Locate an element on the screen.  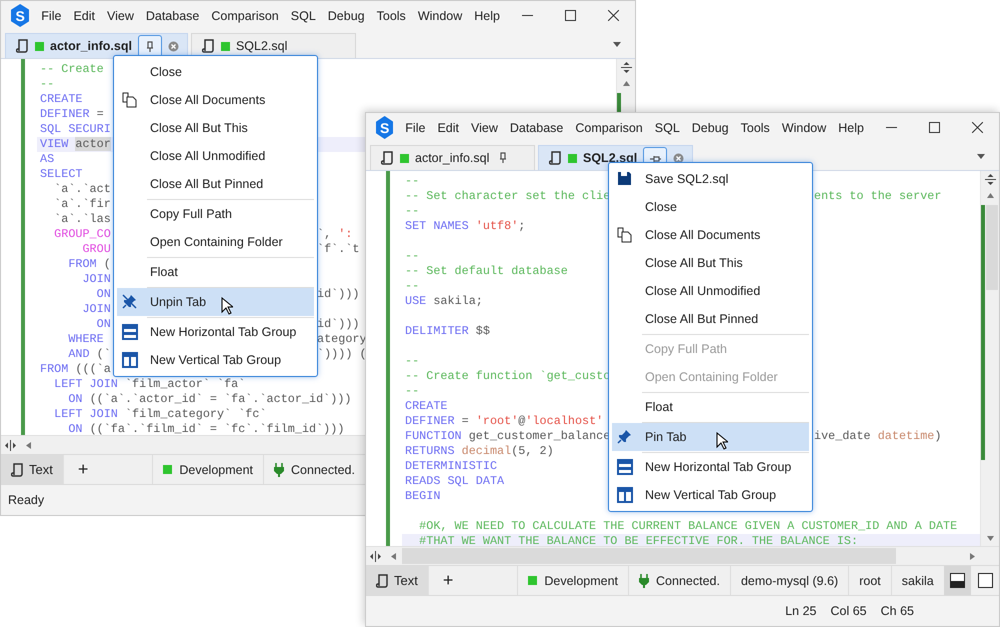
code-text: `a`.`act is located at coordinates (82, 189).